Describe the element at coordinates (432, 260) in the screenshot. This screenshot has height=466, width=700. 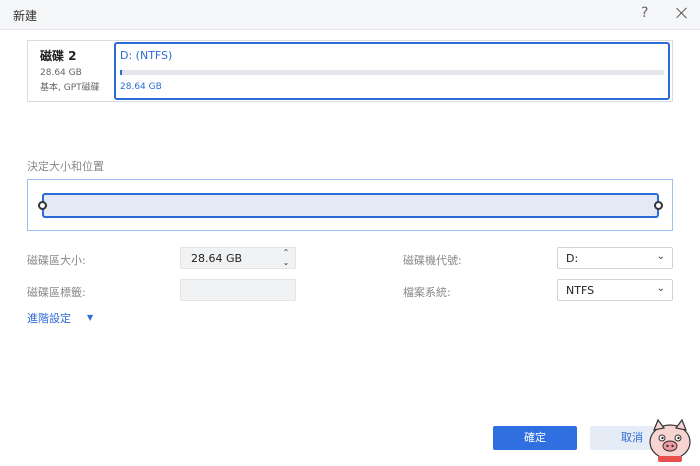
I see `drive-letter-label: 磁碟機代號:` at that location.